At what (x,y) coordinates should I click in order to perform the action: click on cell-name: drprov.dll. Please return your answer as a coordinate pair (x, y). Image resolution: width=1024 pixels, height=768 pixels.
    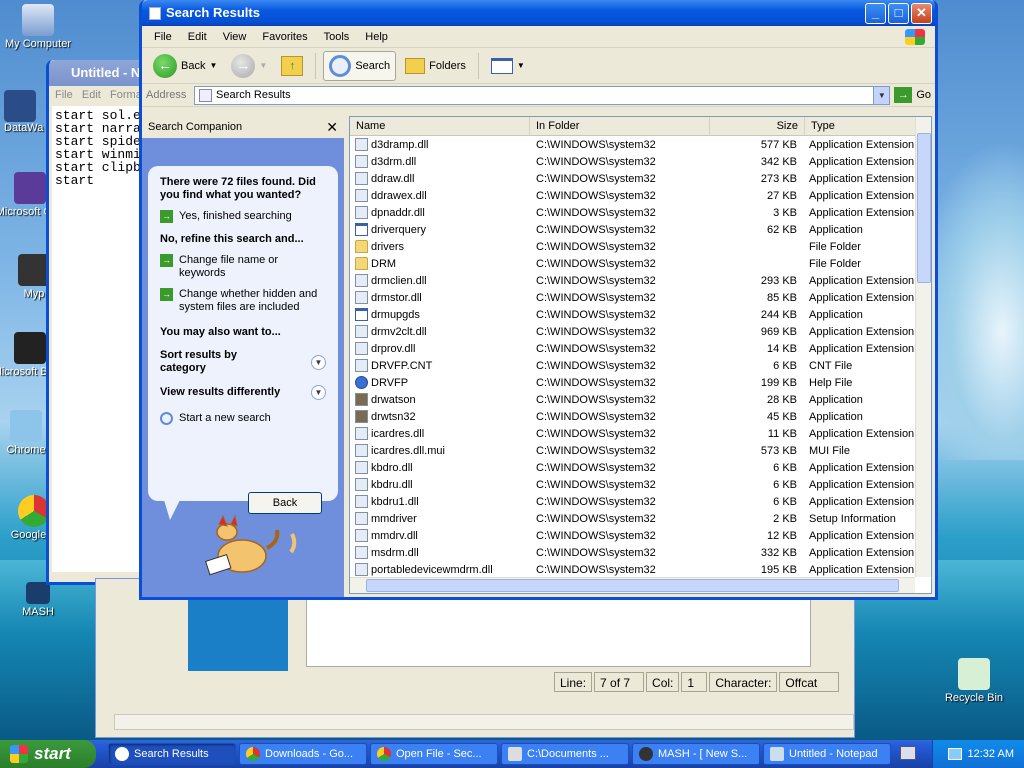
    Looking at the image, I should click on (440, 348).